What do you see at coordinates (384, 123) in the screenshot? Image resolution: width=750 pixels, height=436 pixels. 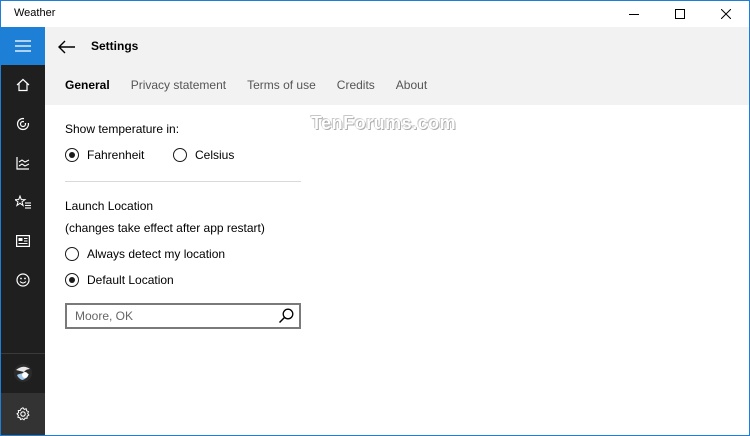 I see `watermark: TenForums.com` at bounding box center [384, 123].